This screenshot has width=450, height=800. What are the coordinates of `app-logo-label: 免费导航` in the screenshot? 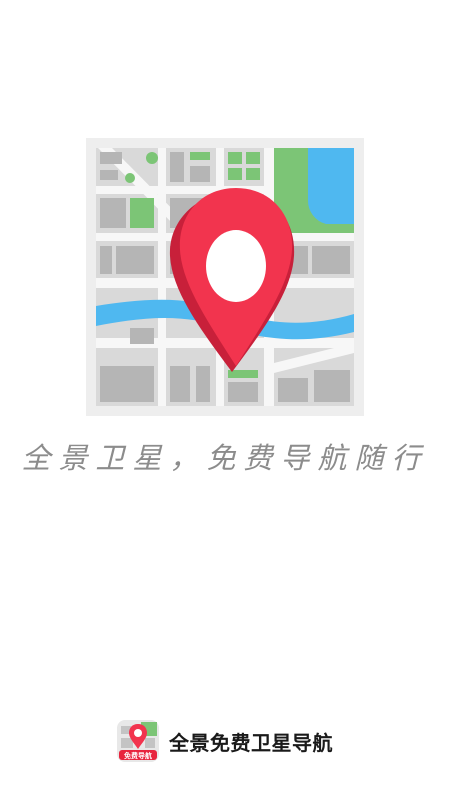 It's located at (138, 755).